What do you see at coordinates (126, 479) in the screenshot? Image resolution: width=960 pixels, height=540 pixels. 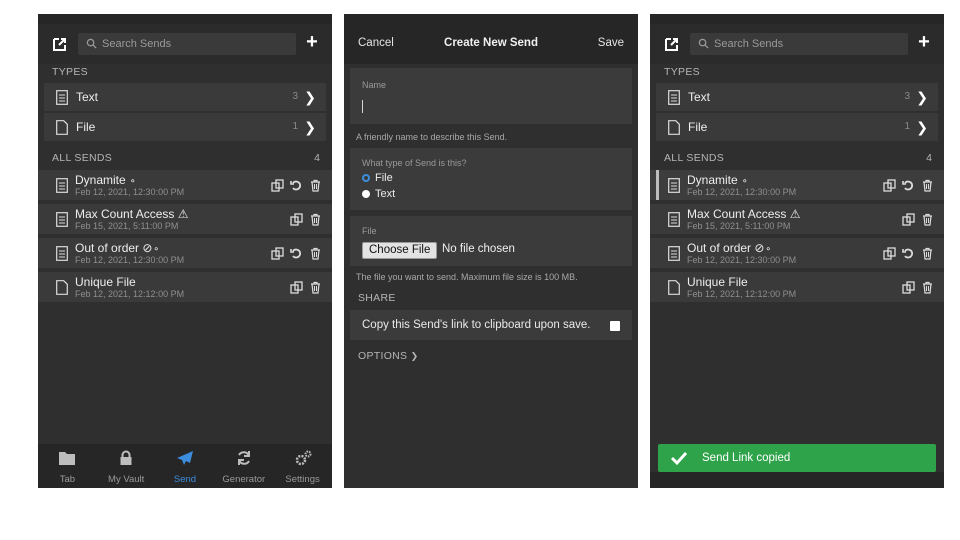 I see `tab-label: My Vault` at bounding box center [126, 479].